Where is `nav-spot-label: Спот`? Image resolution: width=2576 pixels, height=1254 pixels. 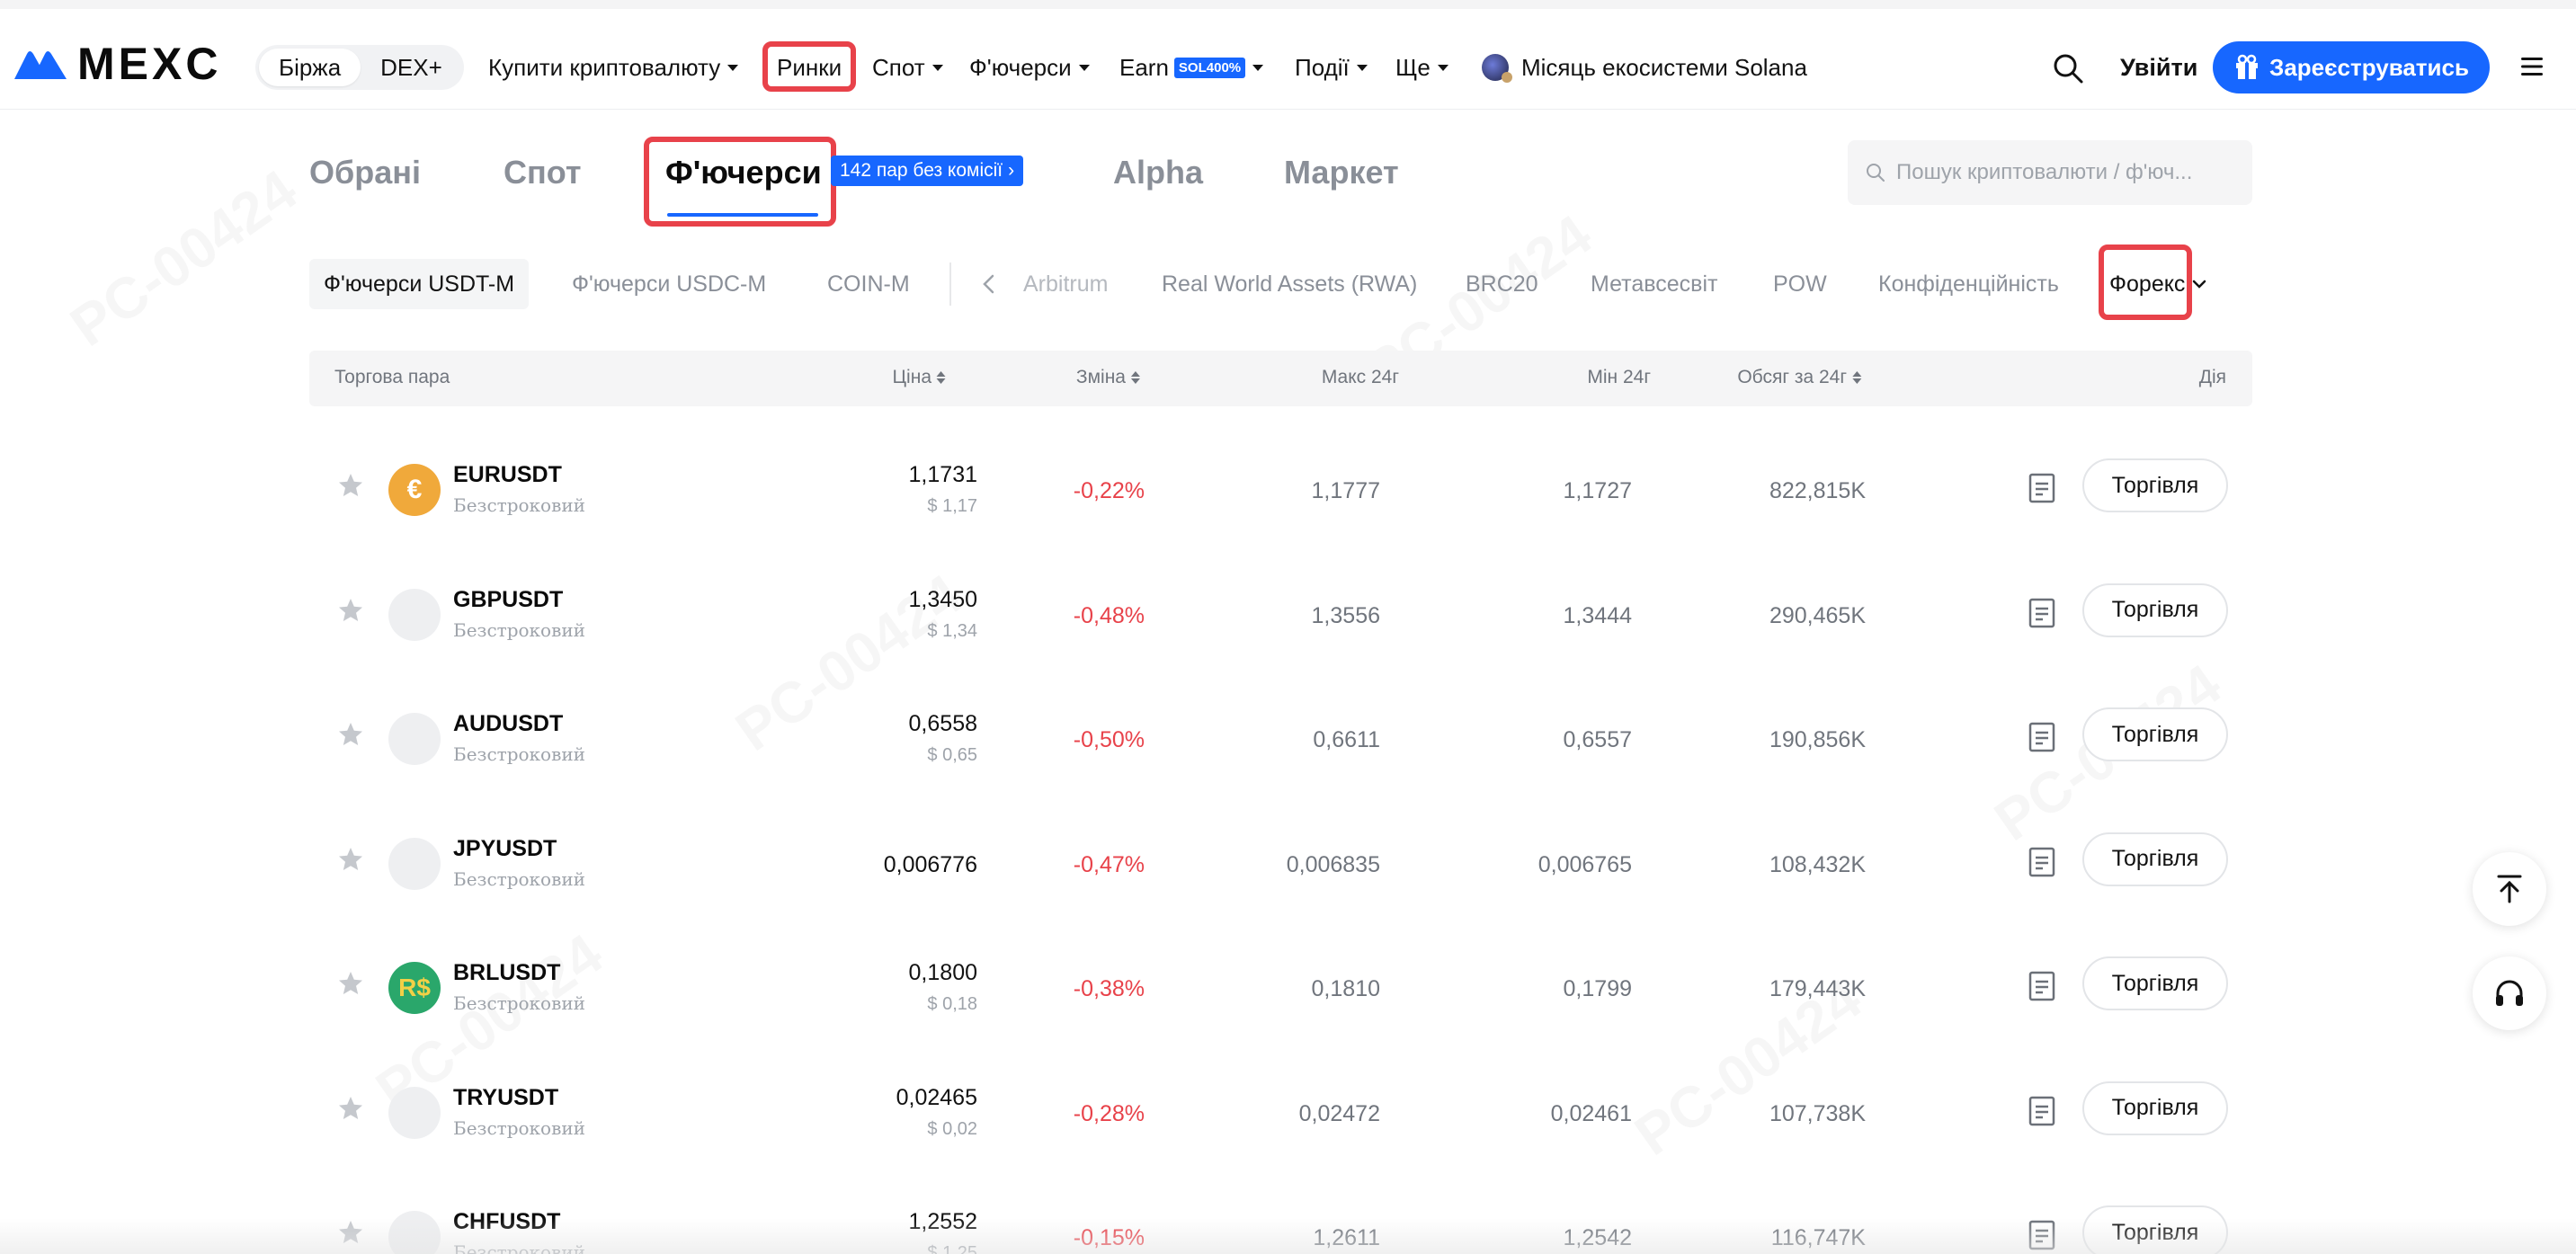 nav-spot-label: Спот is located at coordinates (899, 67).